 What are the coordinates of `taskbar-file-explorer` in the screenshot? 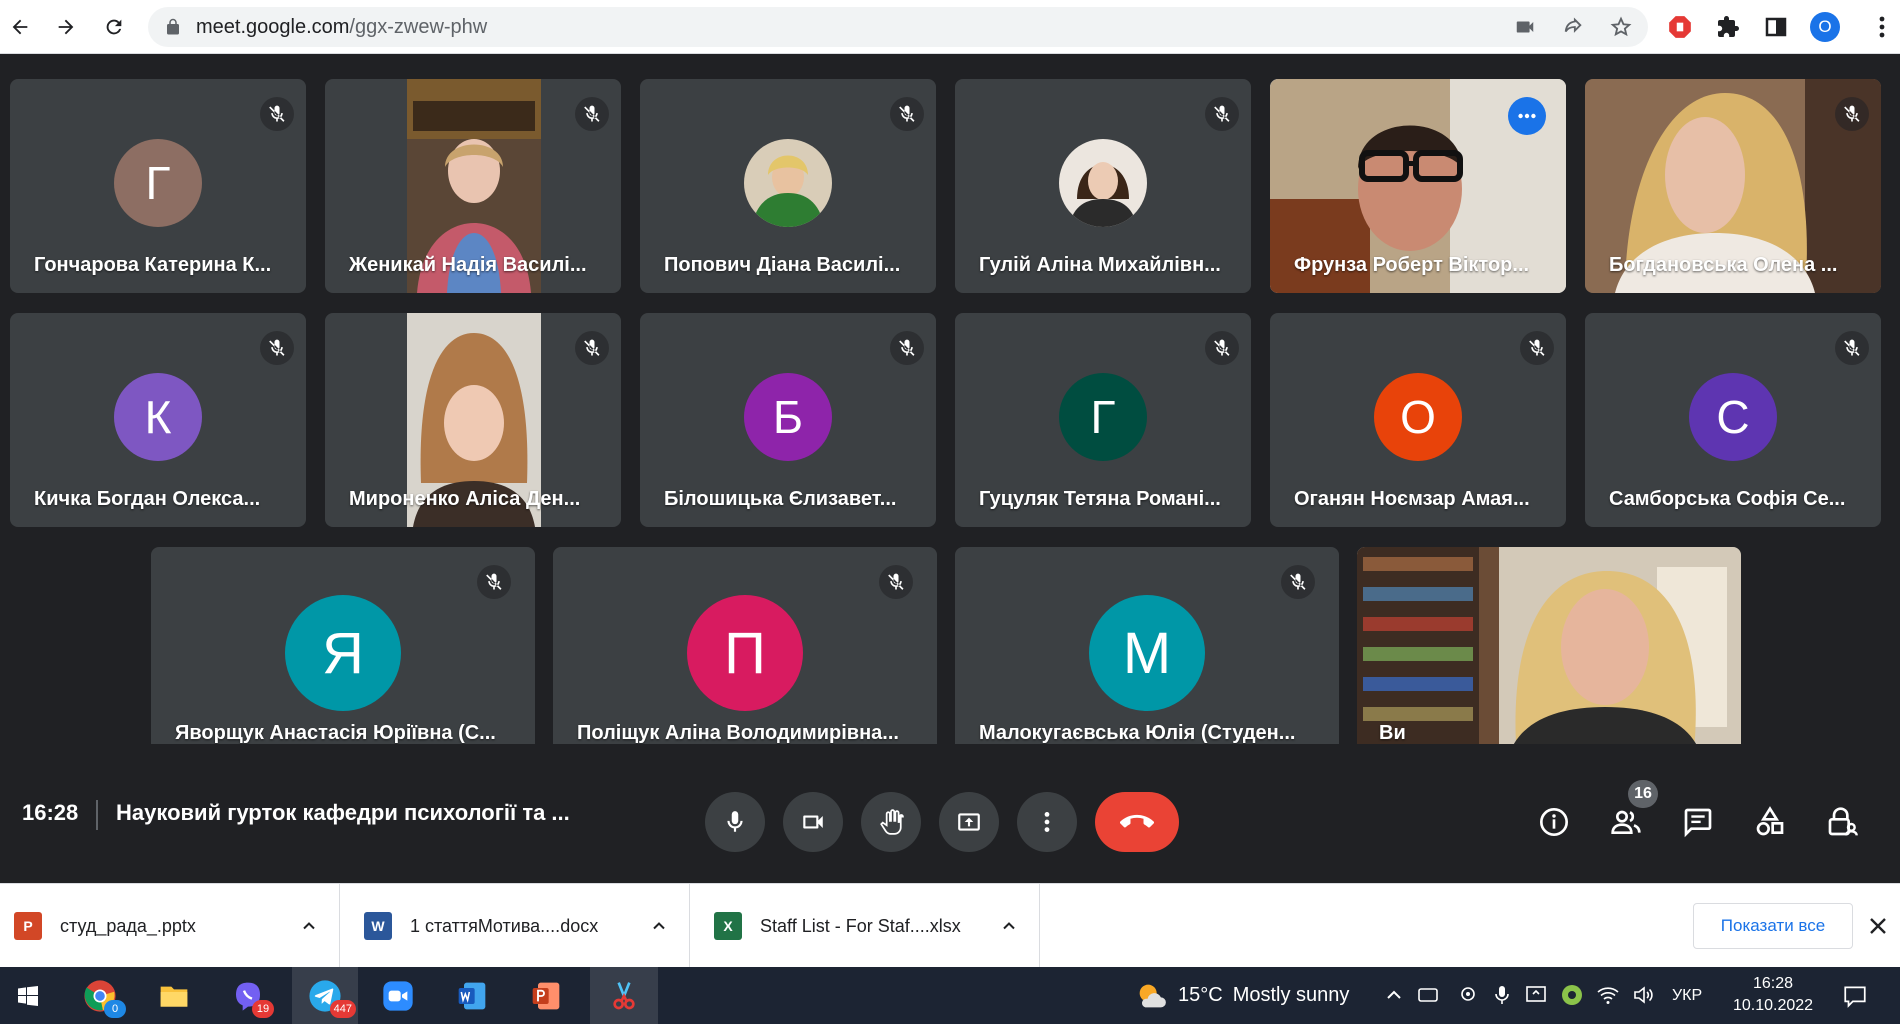 It's located at (174, 995).